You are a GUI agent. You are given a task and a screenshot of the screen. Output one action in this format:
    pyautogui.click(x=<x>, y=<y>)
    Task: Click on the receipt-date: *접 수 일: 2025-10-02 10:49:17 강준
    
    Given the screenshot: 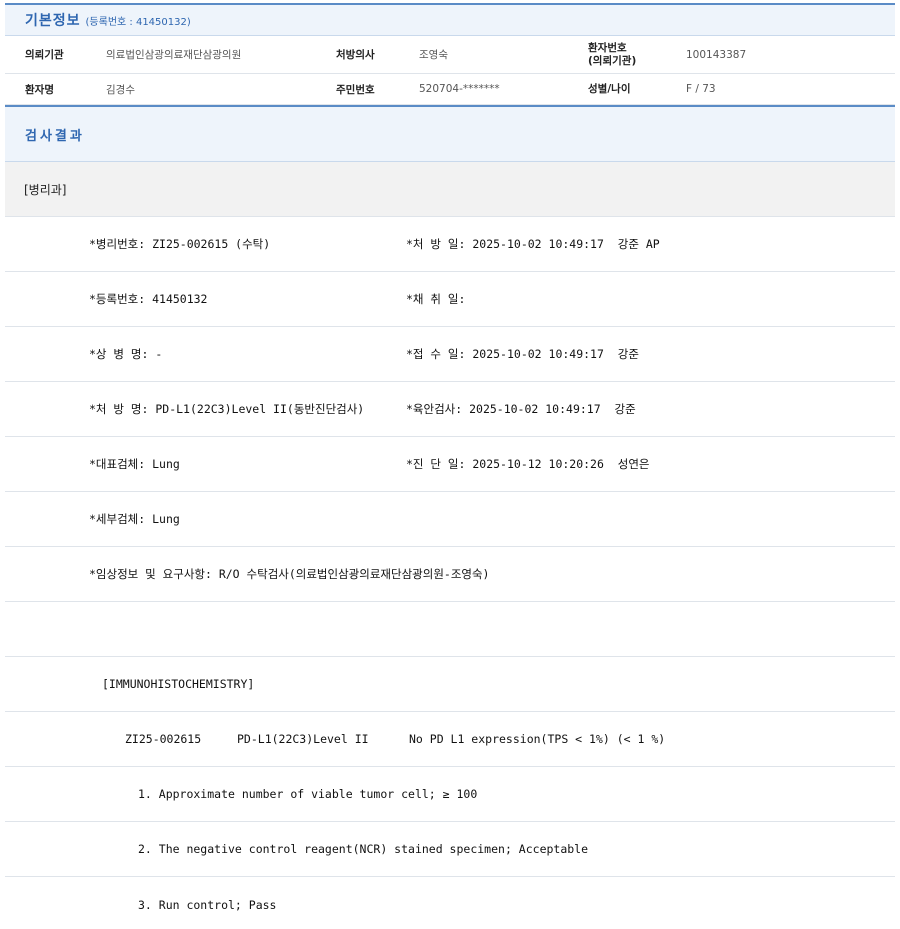 What is the action you would take?
    pyautogui.click(x=522, y=354)
    